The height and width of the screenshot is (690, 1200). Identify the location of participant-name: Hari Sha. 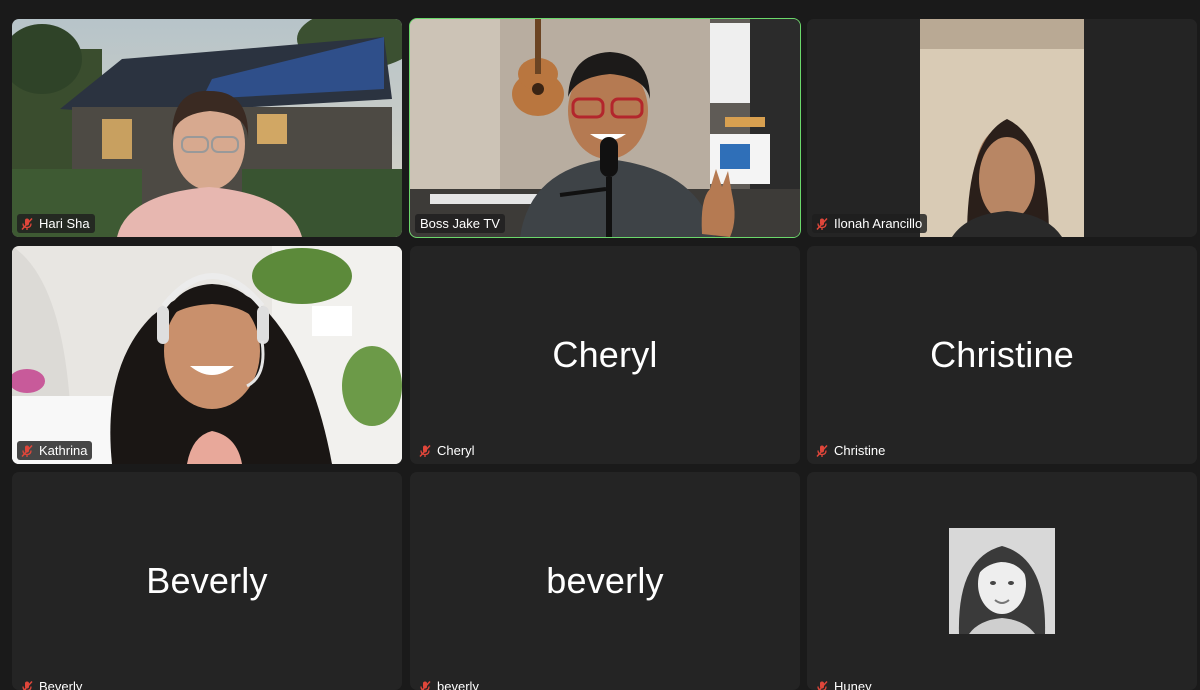
(64, 223).